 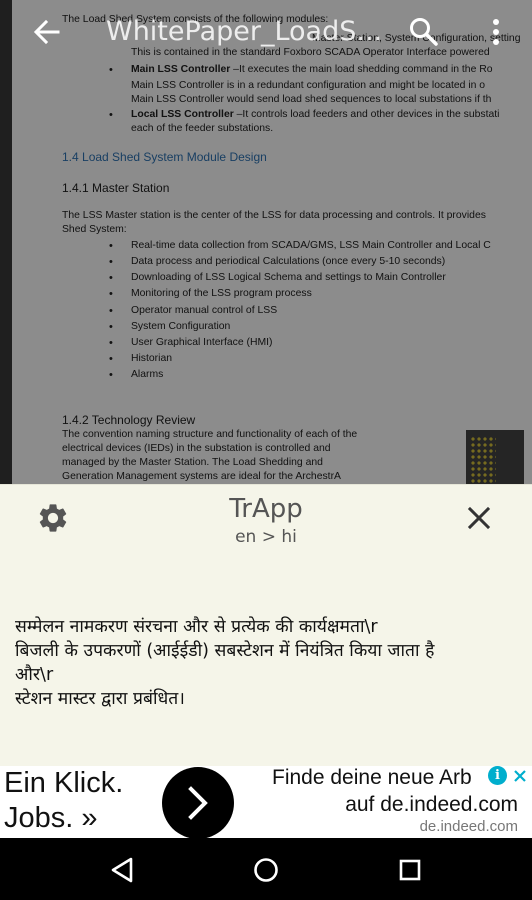 I want to click on more-vert-icon, so click(x=496, y=32).